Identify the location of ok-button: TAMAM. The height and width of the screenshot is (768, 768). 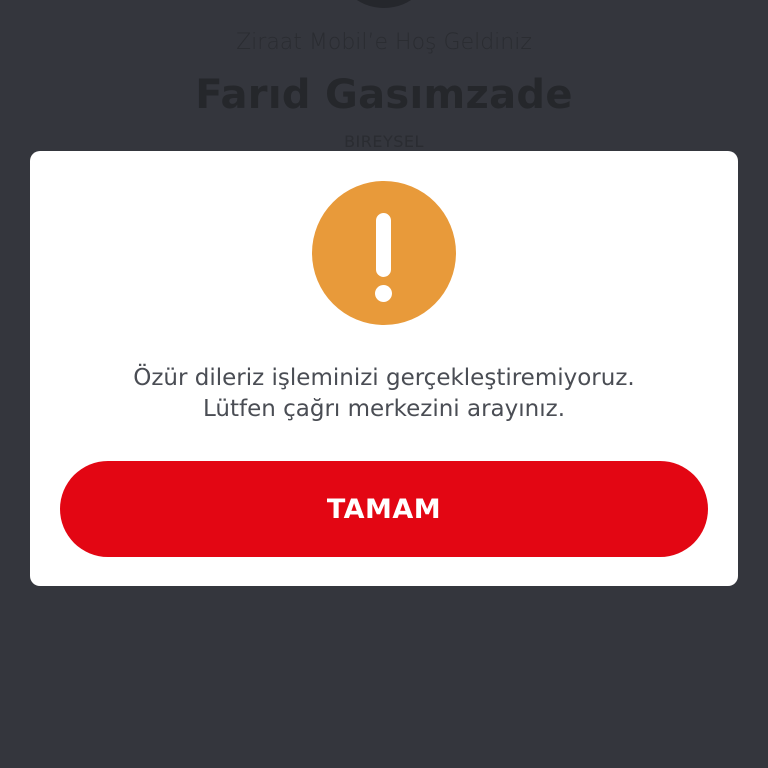
(384, 509).